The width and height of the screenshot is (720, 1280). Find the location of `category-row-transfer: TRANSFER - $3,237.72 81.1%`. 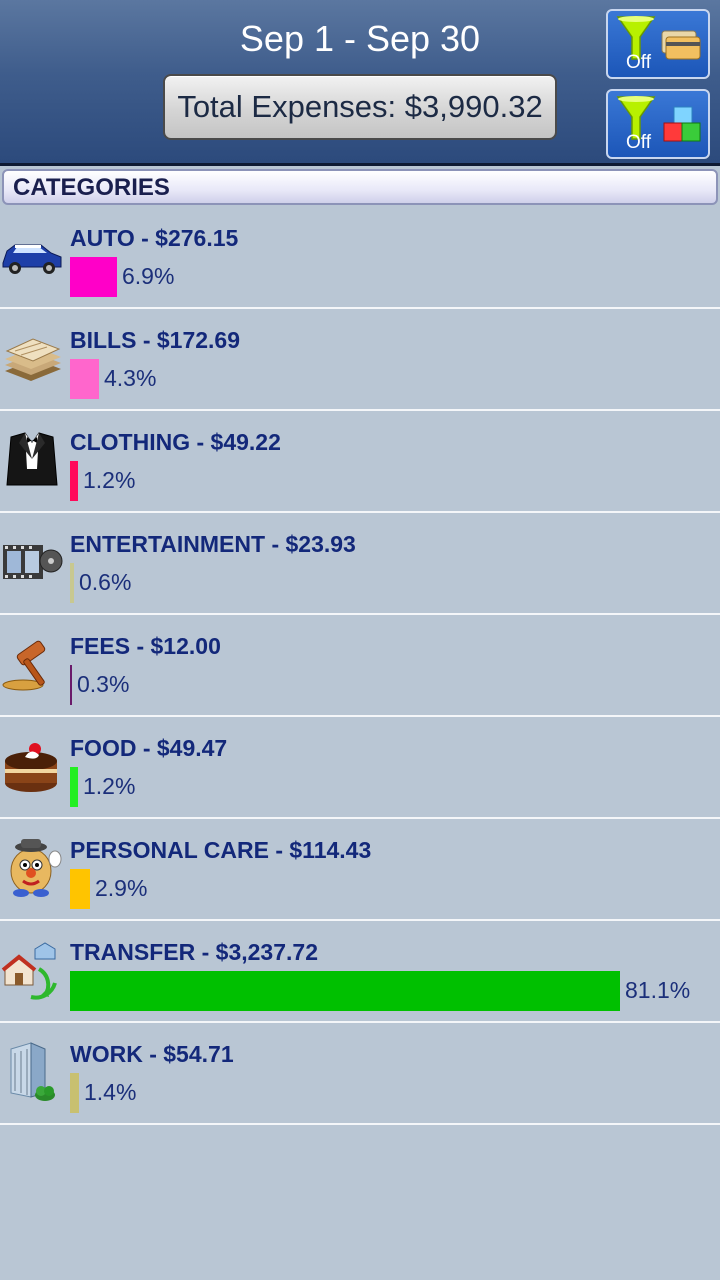

category-row-transfer: TRANSFER - $3,237.72 81.1% is located at coordinates (360, 972).